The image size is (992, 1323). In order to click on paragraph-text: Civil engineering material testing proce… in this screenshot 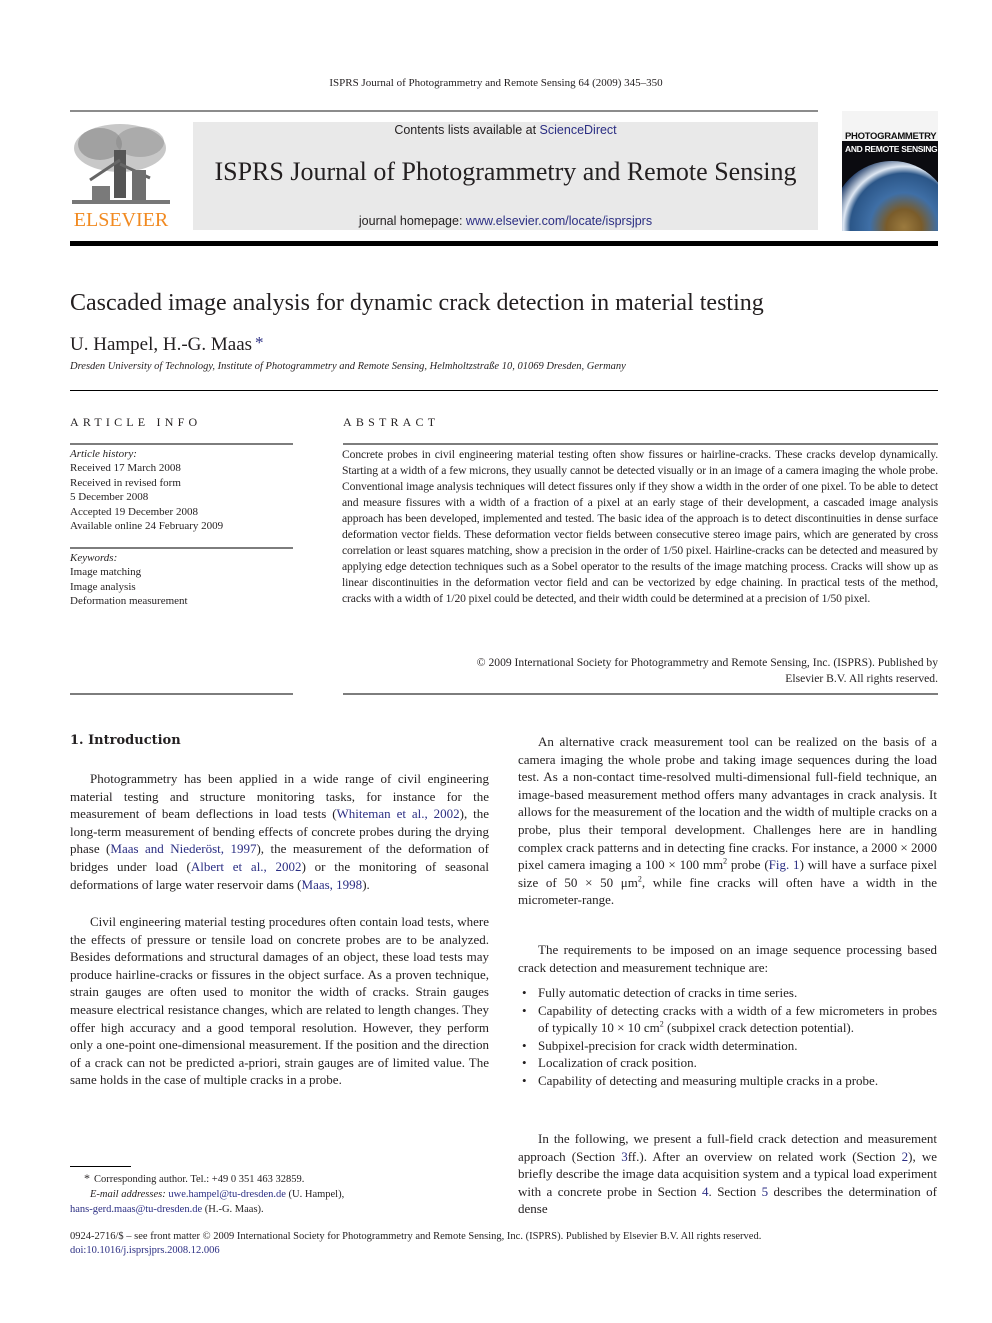, I will do `click(279, 1001)`.